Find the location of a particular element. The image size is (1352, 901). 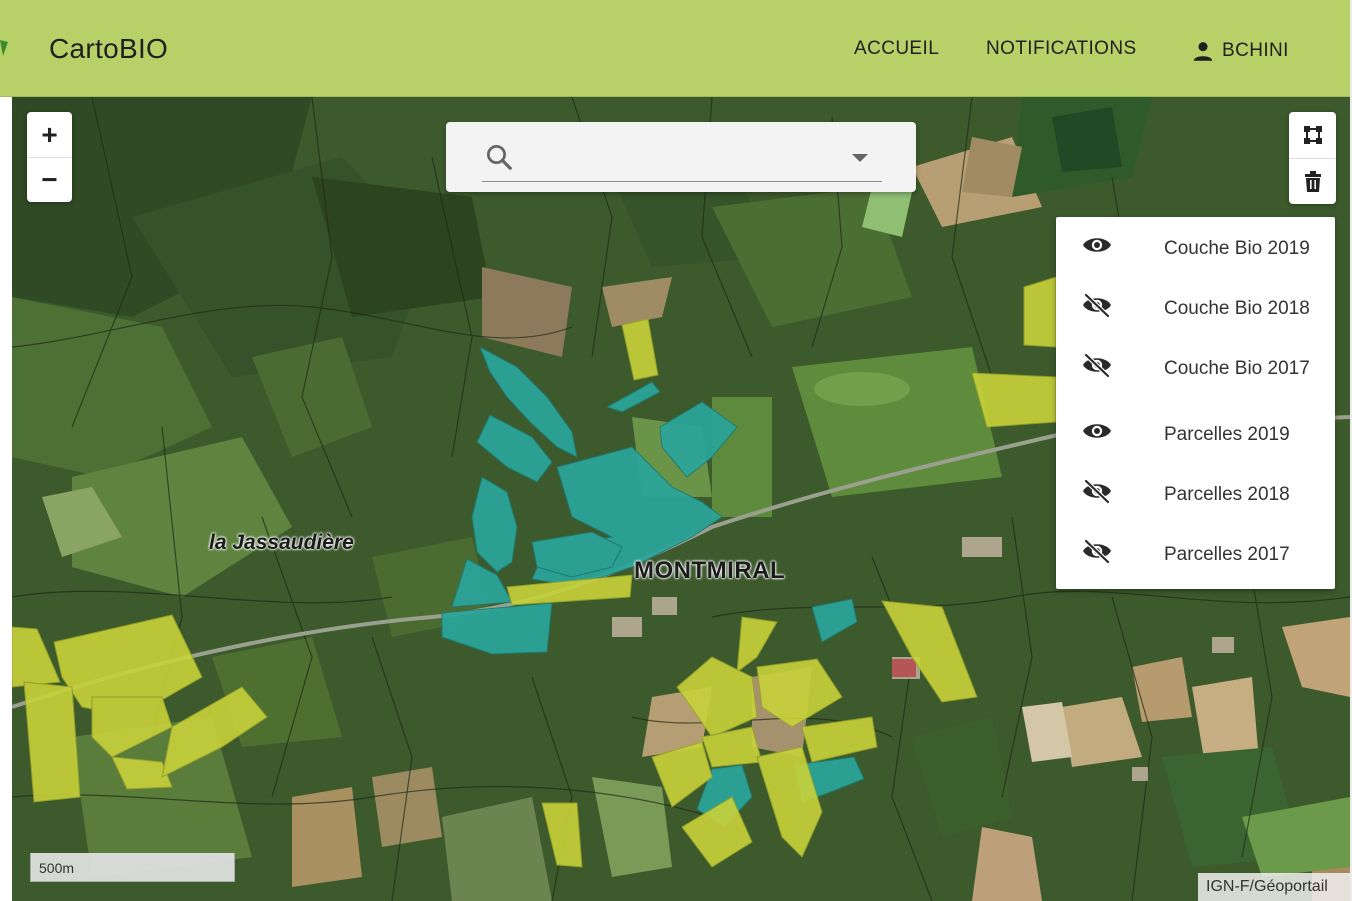

draw-polygon-button is located at coordinates (1312, 135).